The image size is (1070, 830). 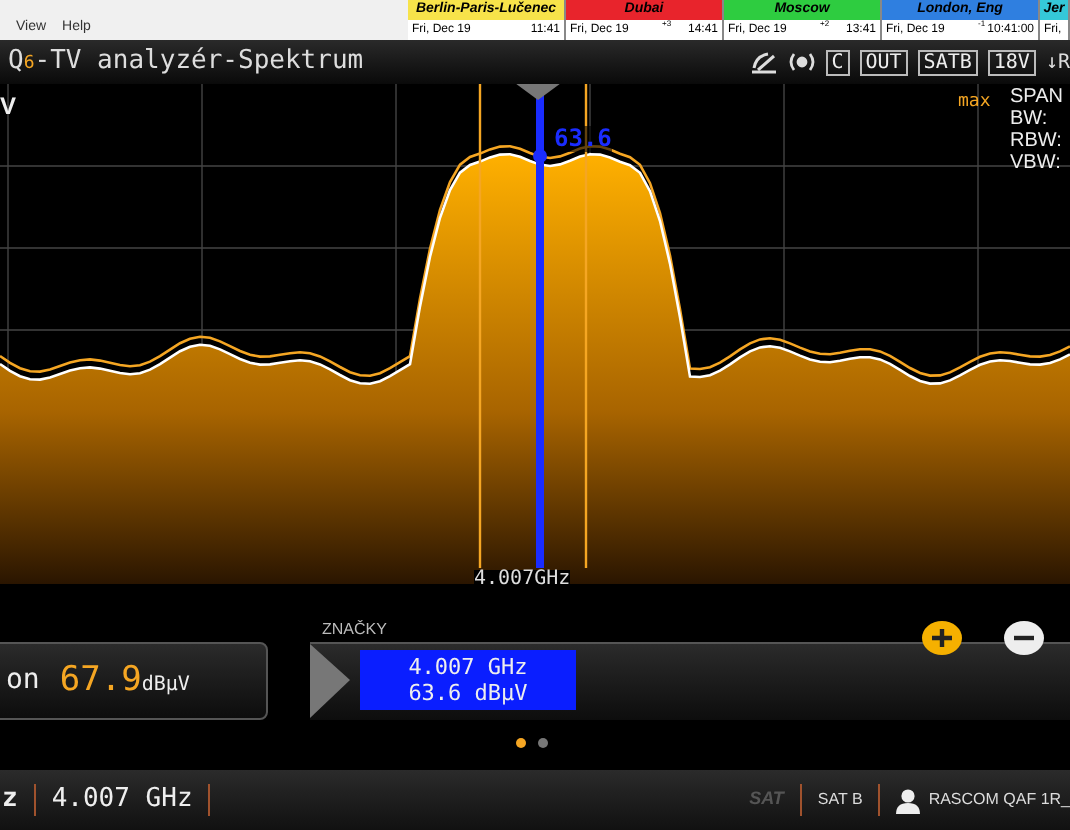 What do you see at coordinates (23, 681) in the screenshot?
I see `level-label: on` at bounding box center [23, 681].